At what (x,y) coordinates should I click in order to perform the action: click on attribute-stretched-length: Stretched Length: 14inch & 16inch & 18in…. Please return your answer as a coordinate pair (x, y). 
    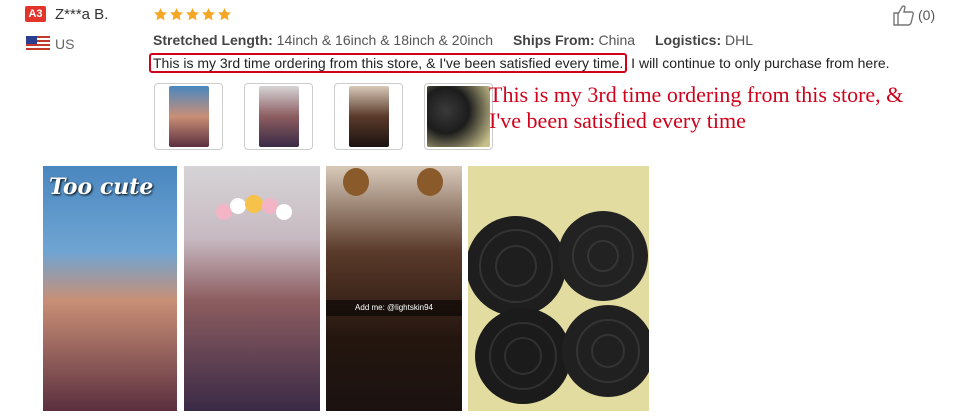
    Looking at the image, I should click on (323, 40).